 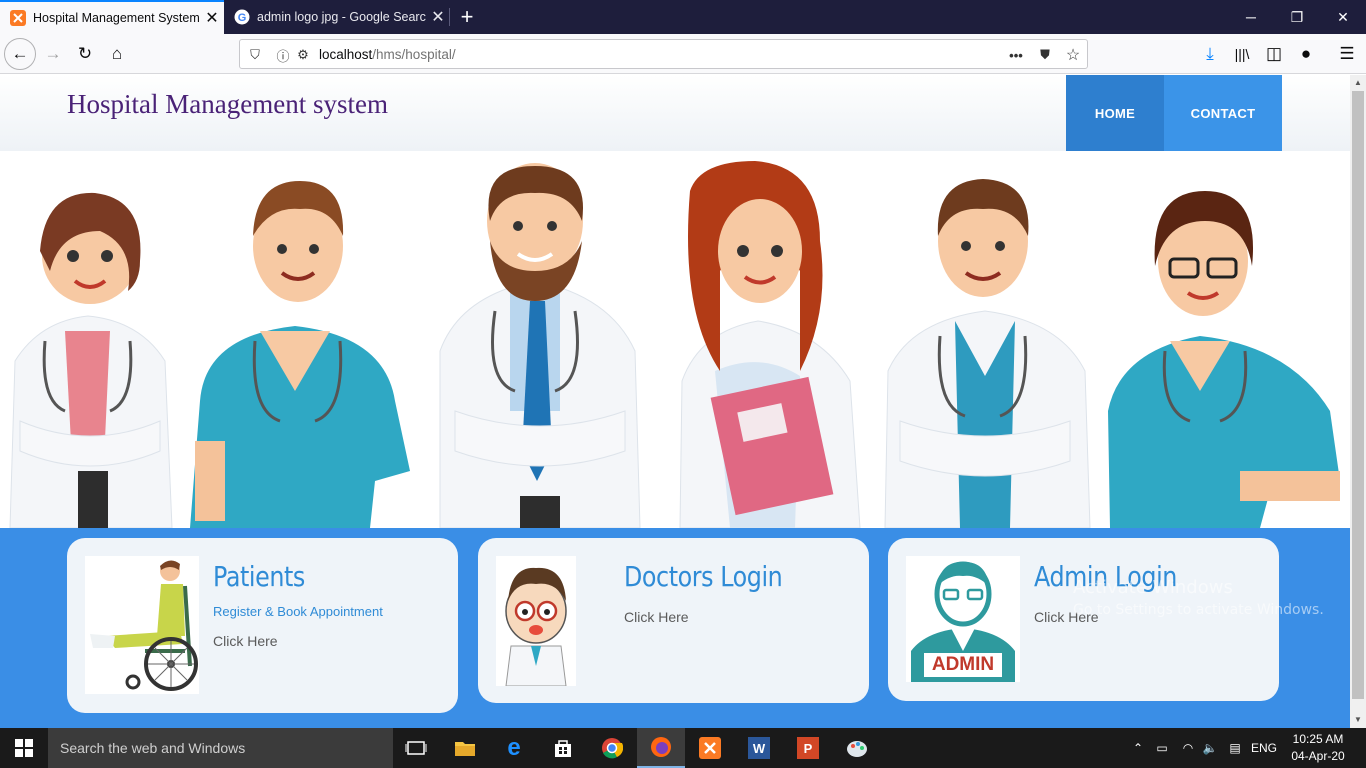 I want to click on store-icon, so click(x=563, y=748).